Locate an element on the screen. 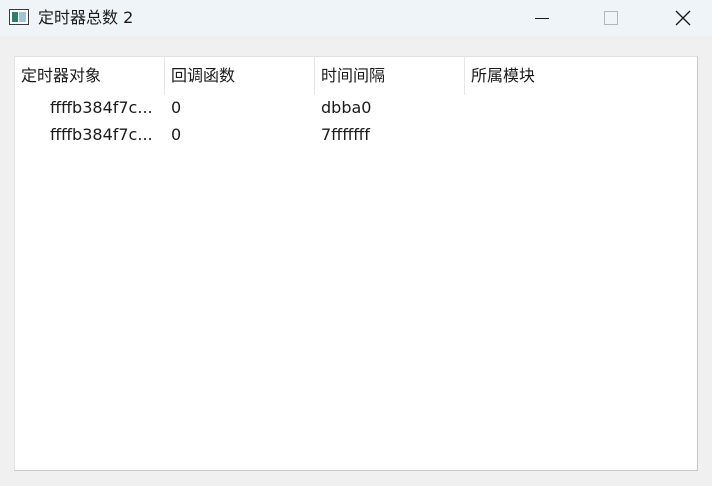 The width and height of the screenshot is (712, 486). close-icon is located at coordinates (683, 18).